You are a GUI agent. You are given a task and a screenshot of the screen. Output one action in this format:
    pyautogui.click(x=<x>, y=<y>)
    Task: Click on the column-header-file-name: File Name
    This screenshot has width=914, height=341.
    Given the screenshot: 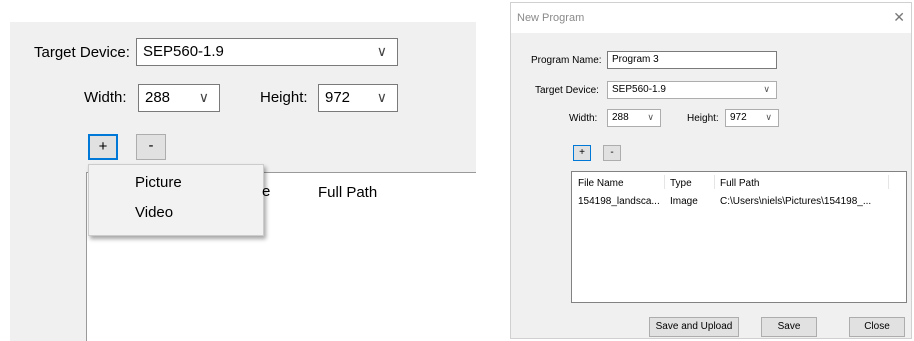 What is the action you would take?
    pyautogui.click(x=601, y=183)
    